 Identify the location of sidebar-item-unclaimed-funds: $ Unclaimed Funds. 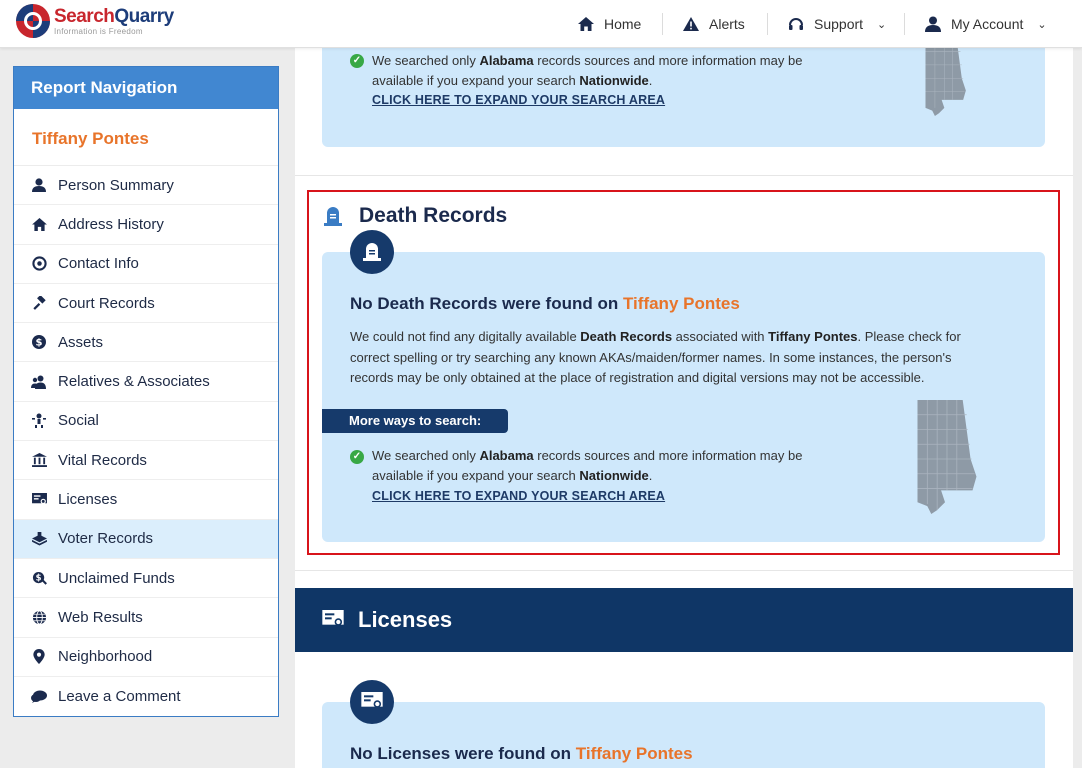
(146, 579).